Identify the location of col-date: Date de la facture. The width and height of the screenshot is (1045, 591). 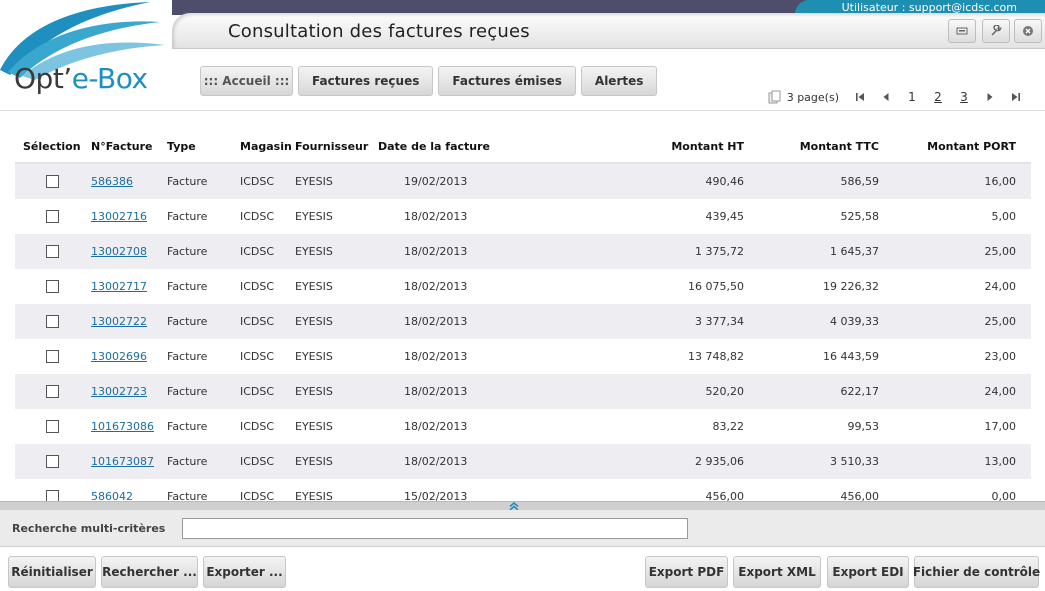
(434, 147).